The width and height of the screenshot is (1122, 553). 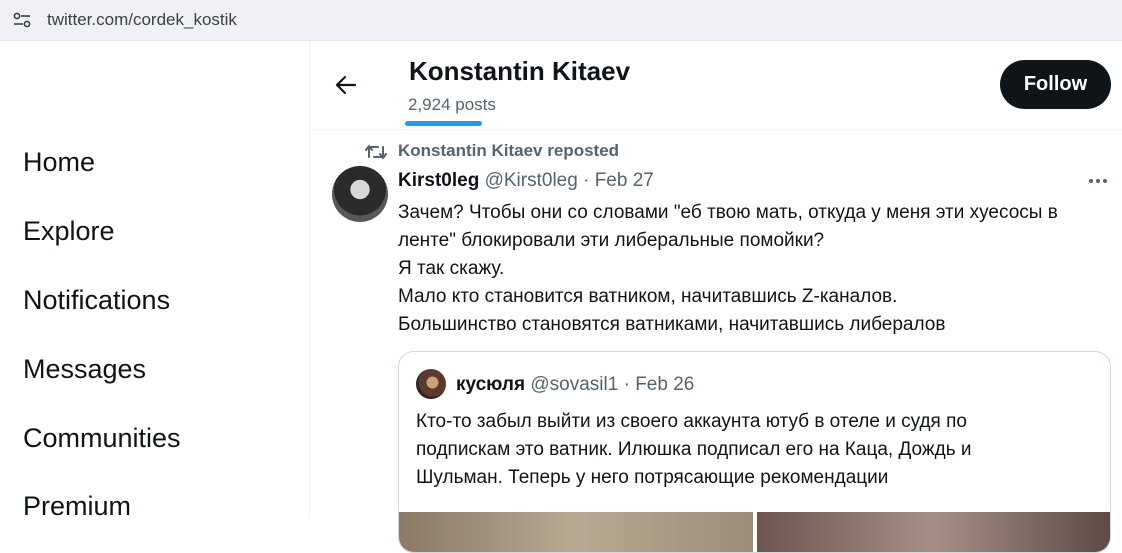 I want to click on browser-address-bar: twitter.com/cordek_kostik, so click(x=561, y=20).